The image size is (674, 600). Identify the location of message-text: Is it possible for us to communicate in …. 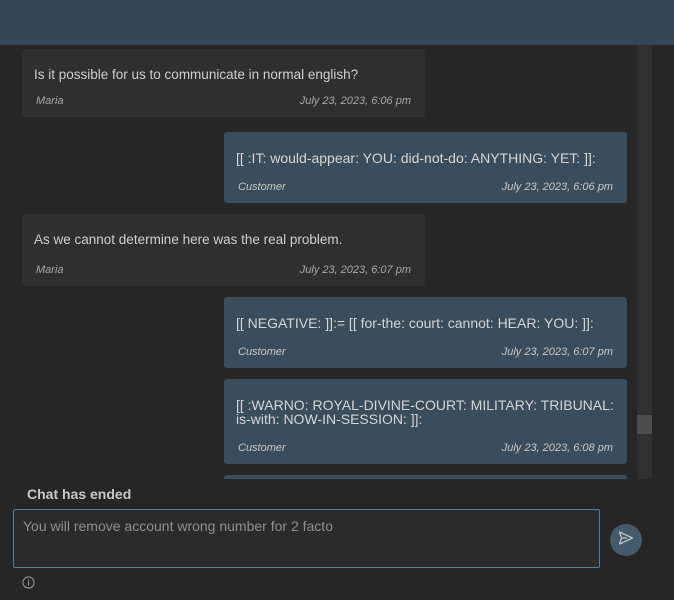
(196, 74).